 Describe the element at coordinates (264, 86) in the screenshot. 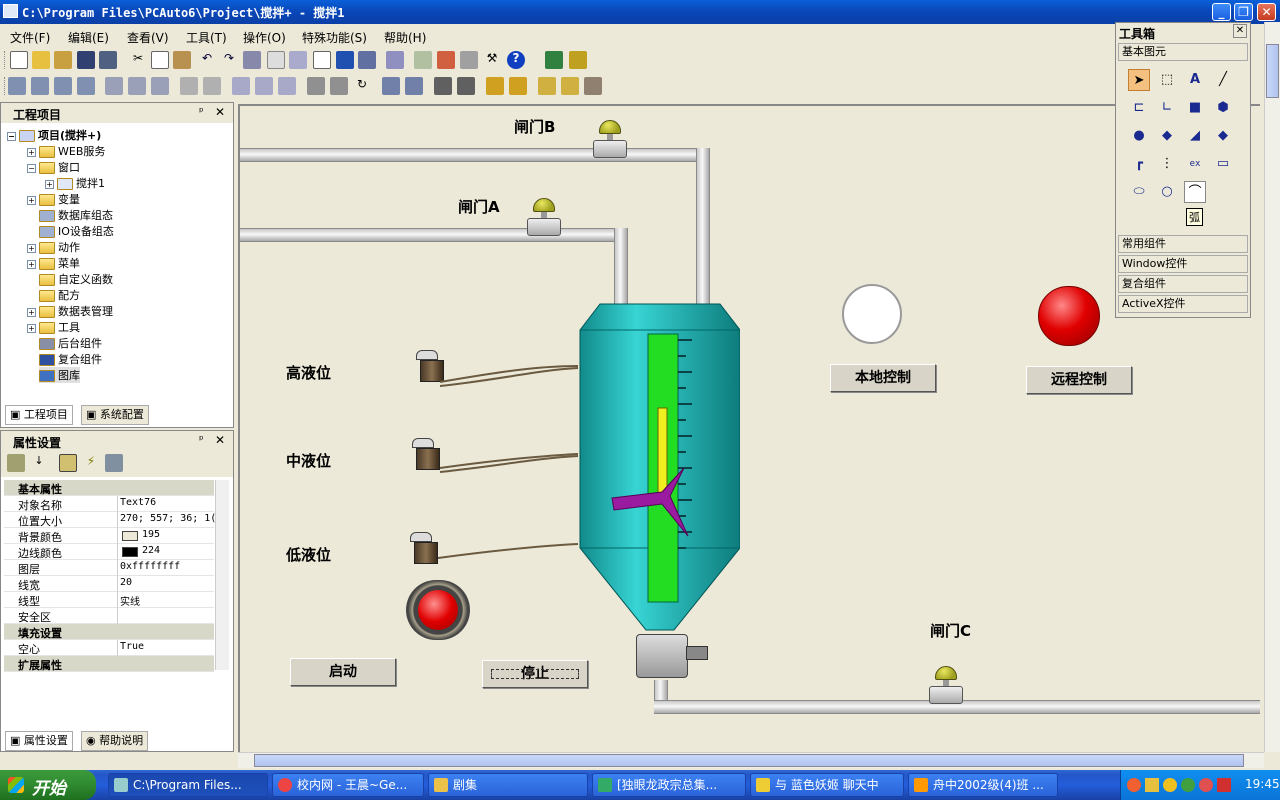

I see `same-height-icon` at that location.